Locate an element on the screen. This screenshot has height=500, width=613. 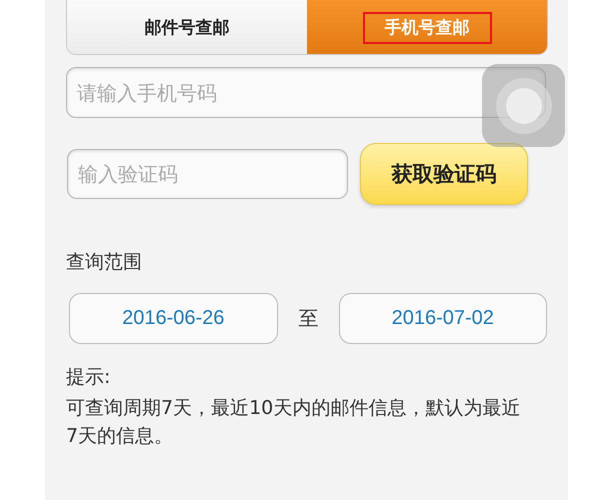
hint-text: 可查询周期7天，最近10天内的邮件信息，默认为最近7天的信息。 is located at coordinates (294, 422).